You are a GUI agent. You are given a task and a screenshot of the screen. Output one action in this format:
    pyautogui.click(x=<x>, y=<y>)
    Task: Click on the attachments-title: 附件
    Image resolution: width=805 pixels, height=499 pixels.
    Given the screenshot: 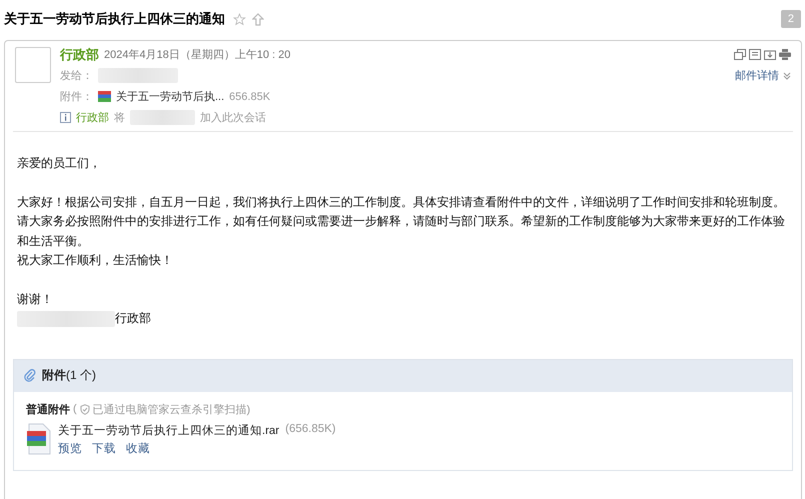 What is the action you would take?
    pyautogui.click(x=54, y=375)
    